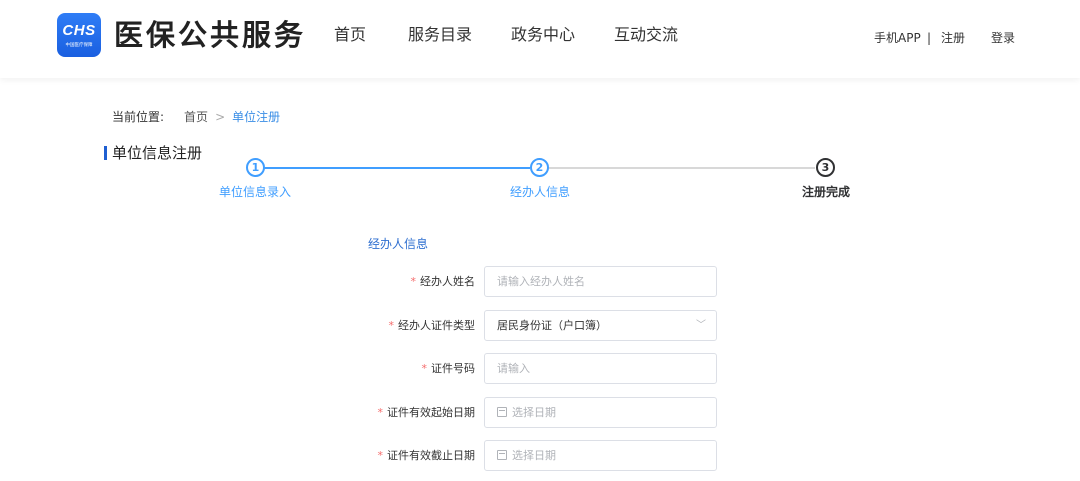 Image resolution: width=1080 pixels, height=481 pixels. I want to click on valid-start-date-label-text: 证件有效起始日期, so click(431, 412).